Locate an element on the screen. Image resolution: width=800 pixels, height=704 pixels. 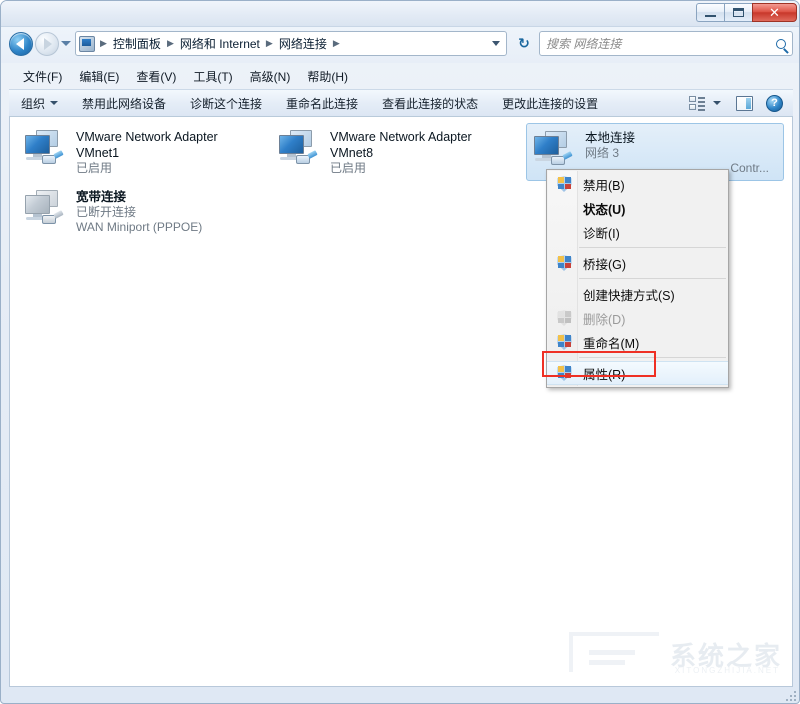
close-button: ✕ is located at coordinates (774, 12).